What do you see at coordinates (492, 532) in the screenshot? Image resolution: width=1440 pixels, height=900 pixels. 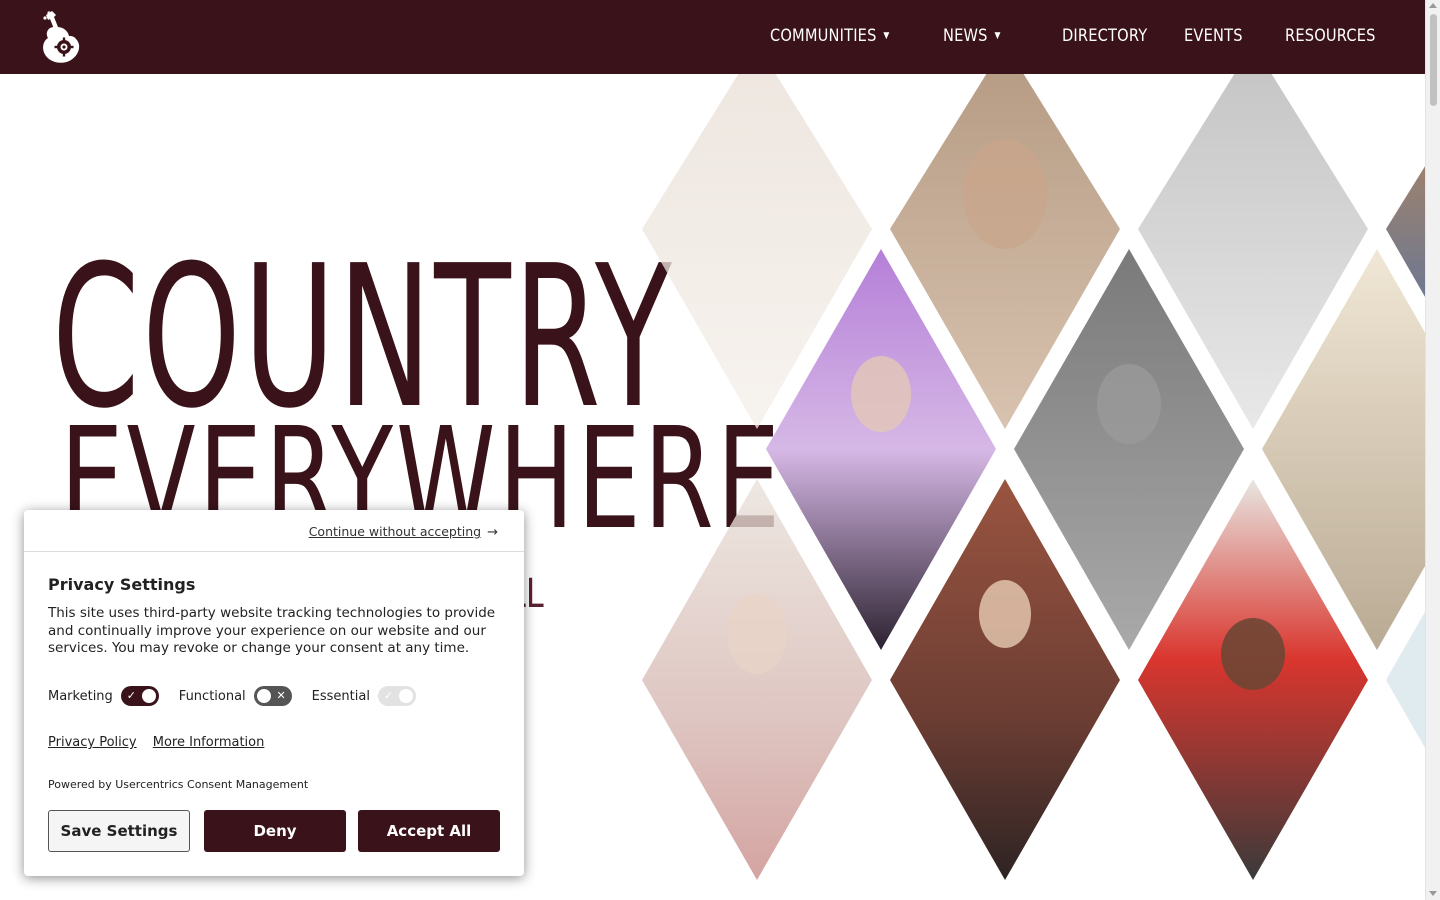 I see `arrow-right-icon: →` at bounding box center [492, 532].